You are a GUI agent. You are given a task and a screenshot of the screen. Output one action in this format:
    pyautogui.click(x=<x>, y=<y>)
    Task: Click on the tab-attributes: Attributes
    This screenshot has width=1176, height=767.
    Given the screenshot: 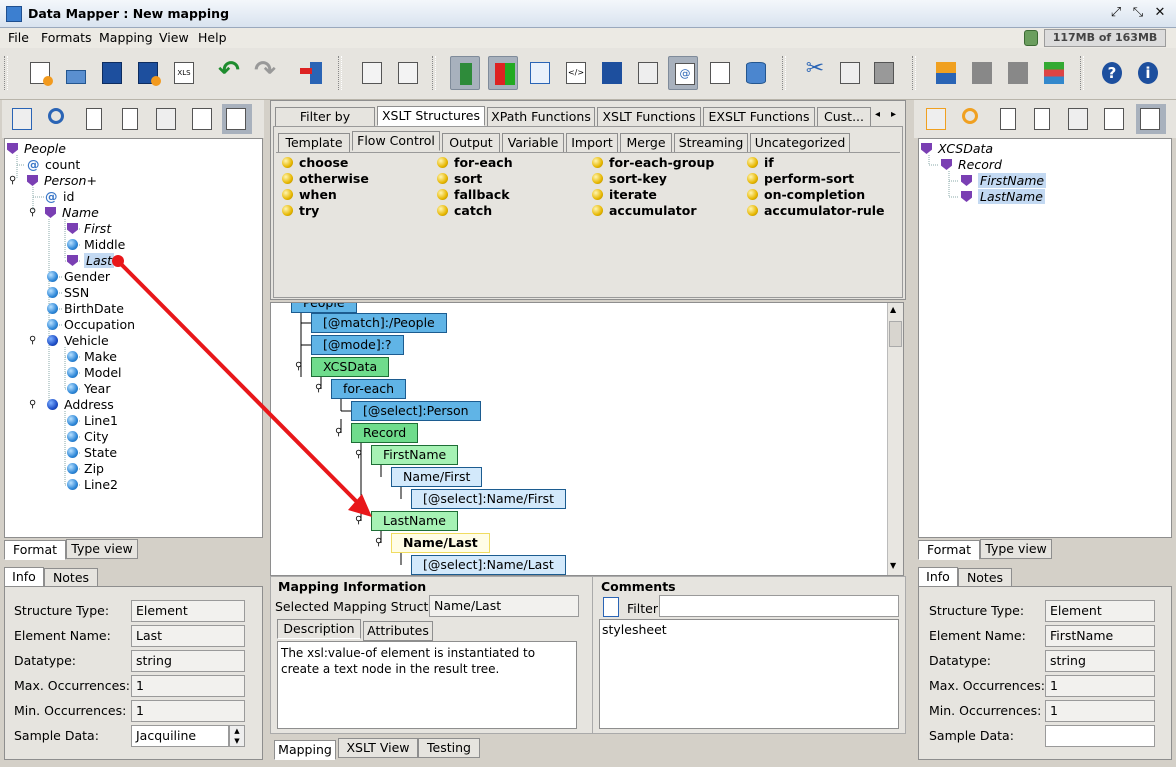 What is the action you would take?
    pyautogui.click(x=398, y=631)
    